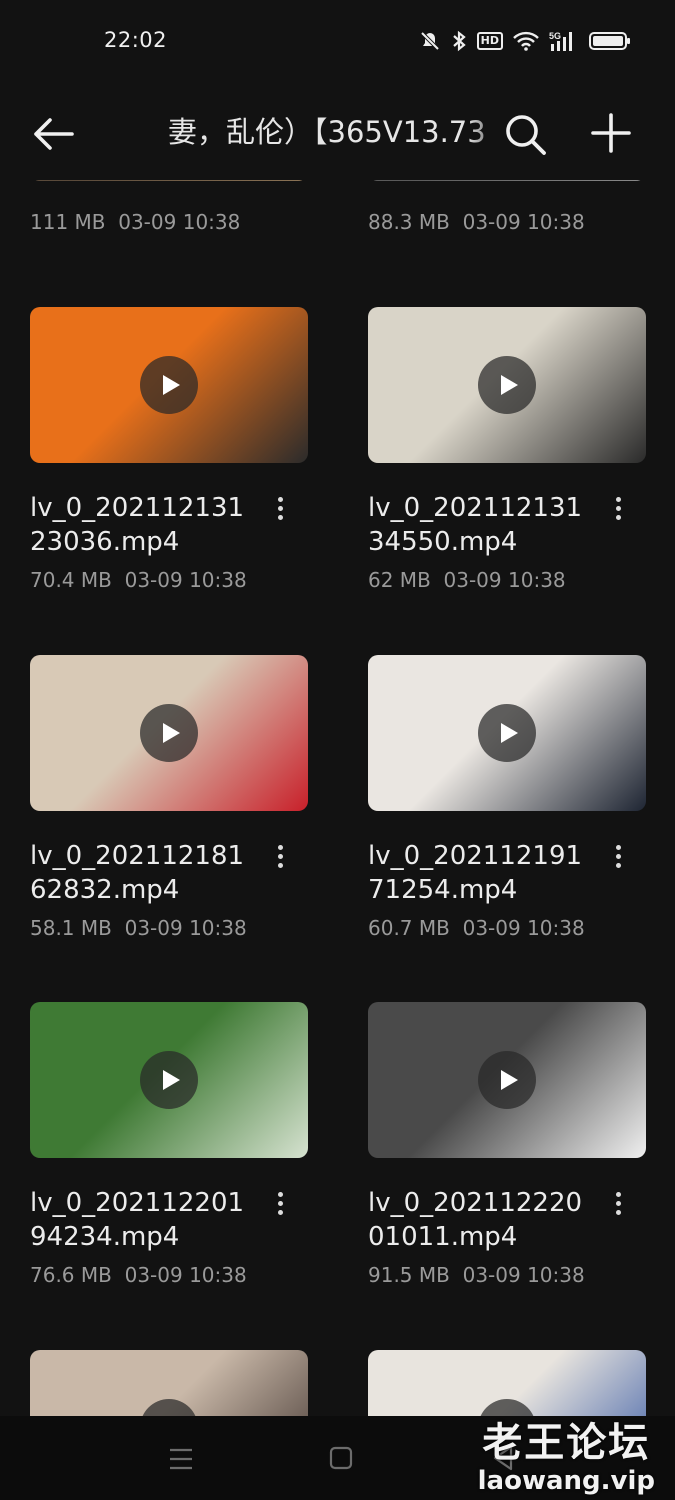  I want to click on file-meta: 60.7 MB 03-09 10:38, so click(488, 928).